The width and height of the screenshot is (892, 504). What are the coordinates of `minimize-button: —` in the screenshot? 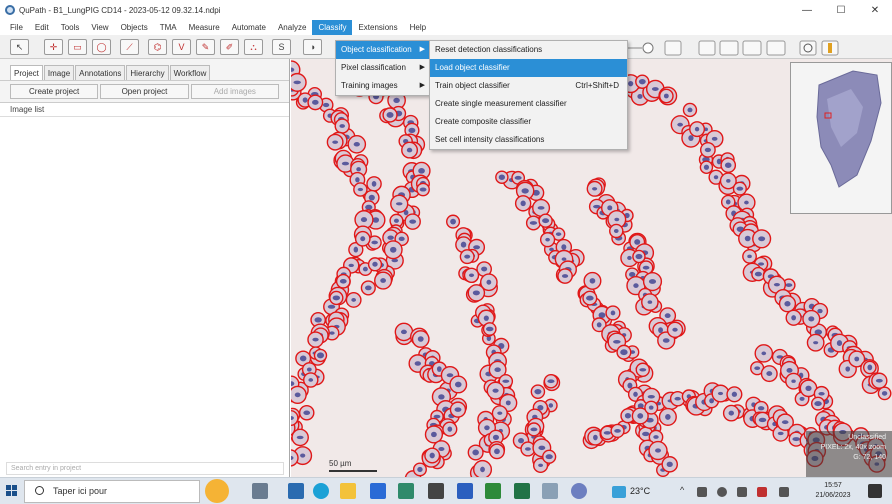 It's located at (807, 10).